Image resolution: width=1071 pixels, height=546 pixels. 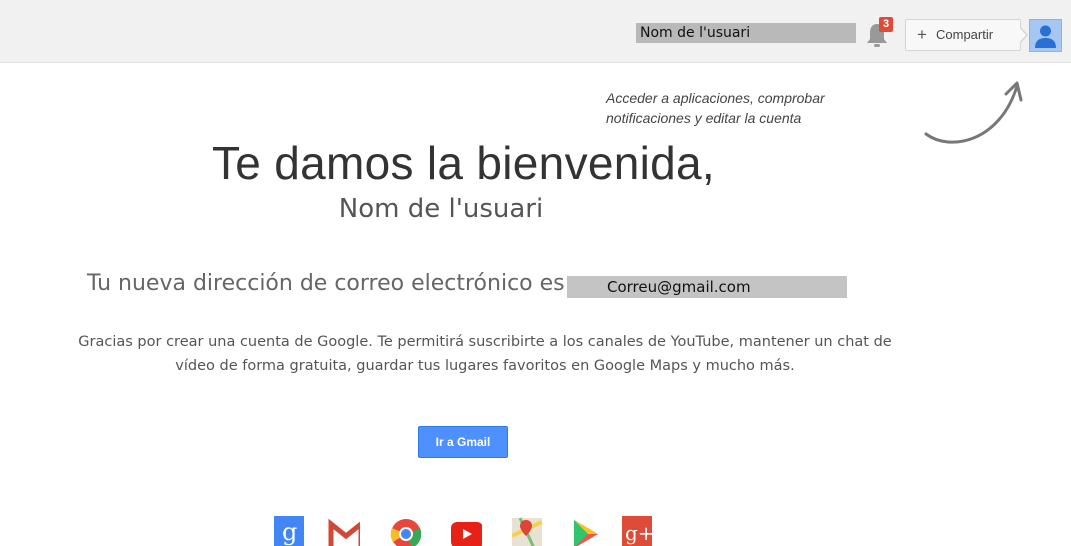 What do you see at coordinates (441, 209) in the screenshot?
I see `welcome-username: Nom de l'usuari` at bounding box center [441, 209].